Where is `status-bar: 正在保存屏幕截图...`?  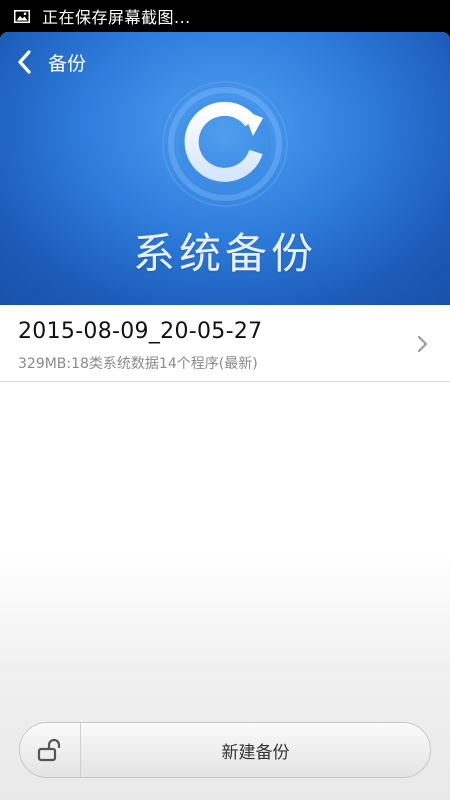 status-bar: 正在保存屏幕截图... is located at coordinates (225, 16).